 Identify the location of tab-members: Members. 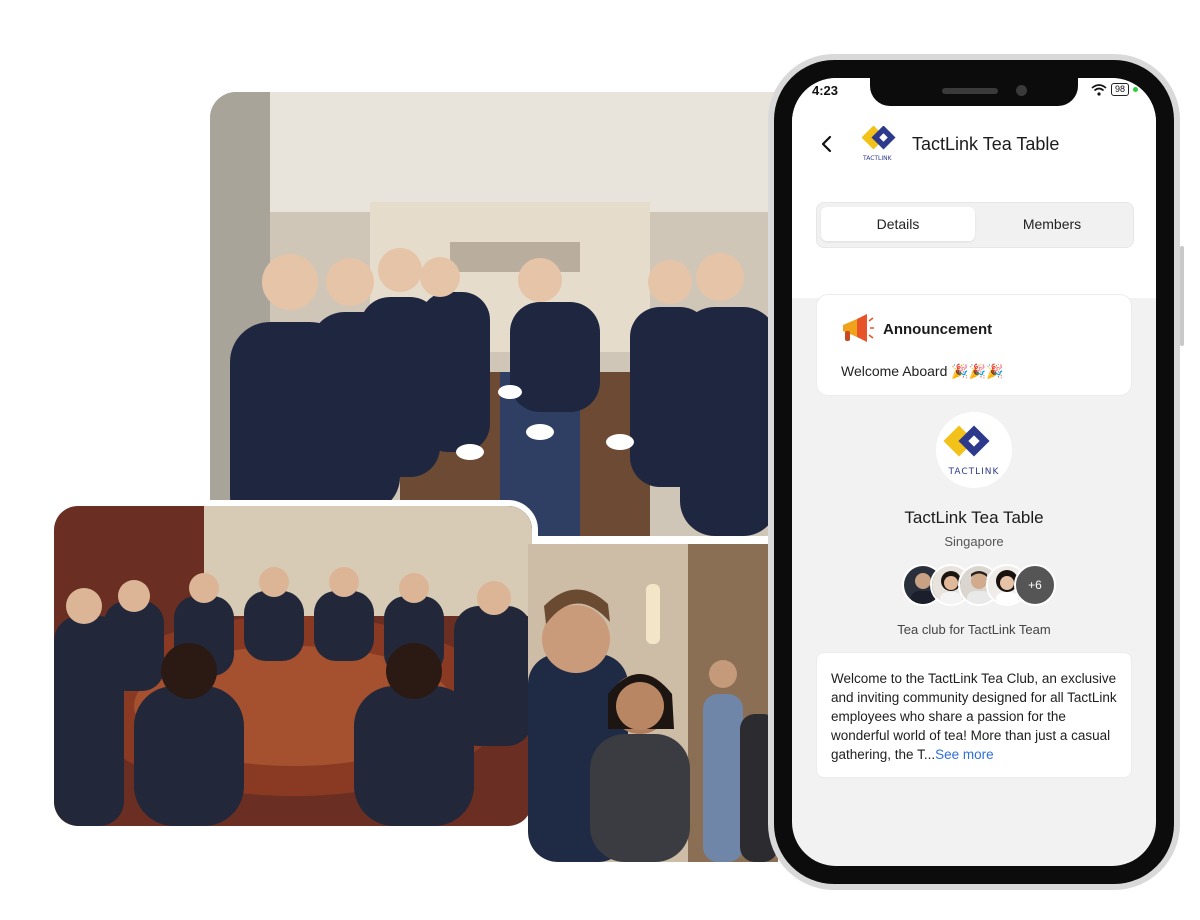
(1052, 224).